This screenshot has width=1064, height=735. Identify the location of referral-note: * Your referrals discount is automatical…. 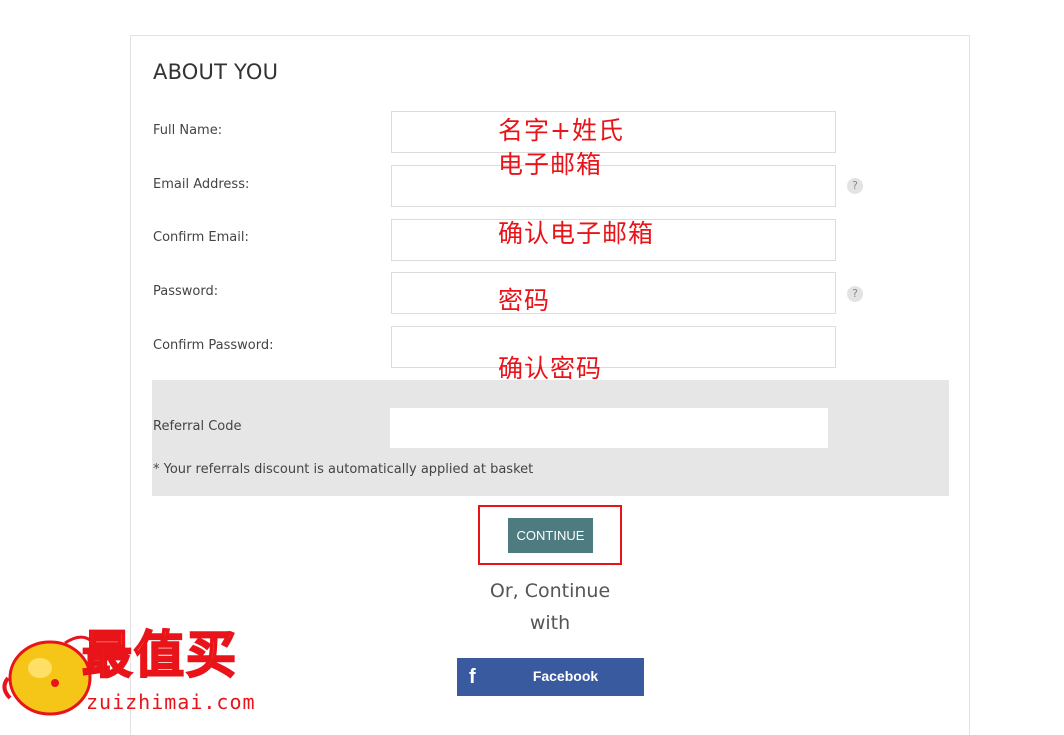
(343, 469).